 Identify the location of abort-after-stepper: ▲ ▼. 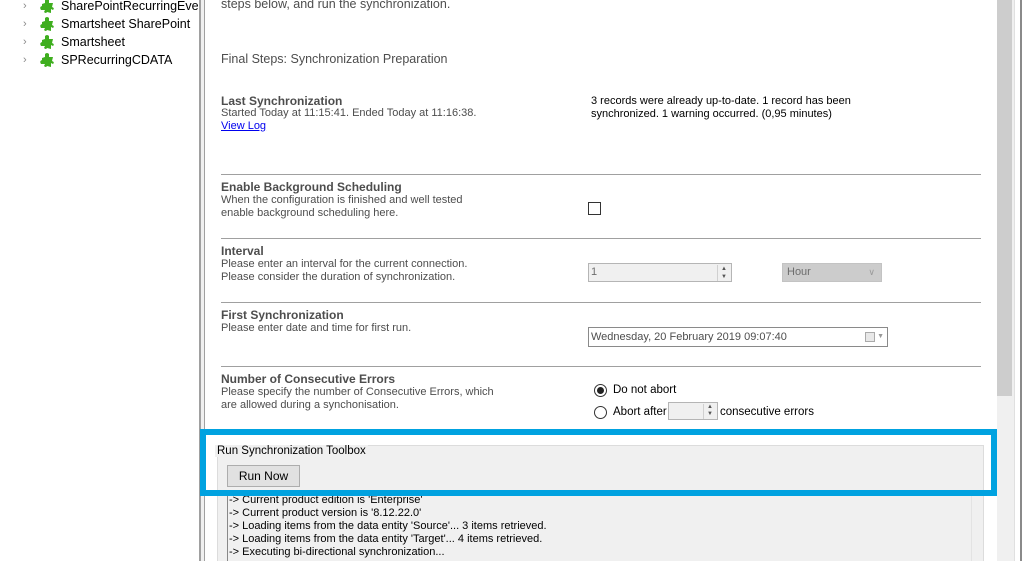
(693, 411).